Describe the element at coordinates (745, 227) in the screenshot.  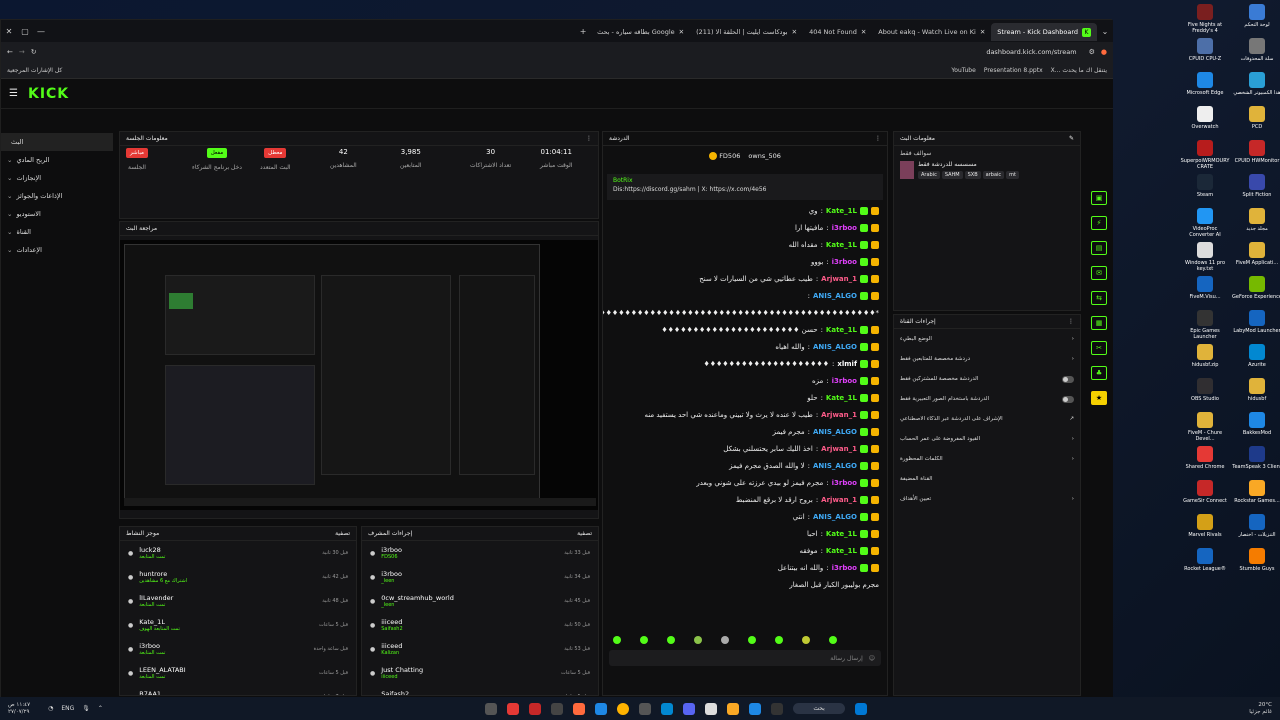
I see `chat-message: i3rboo: مافيتها ارا` at that location.